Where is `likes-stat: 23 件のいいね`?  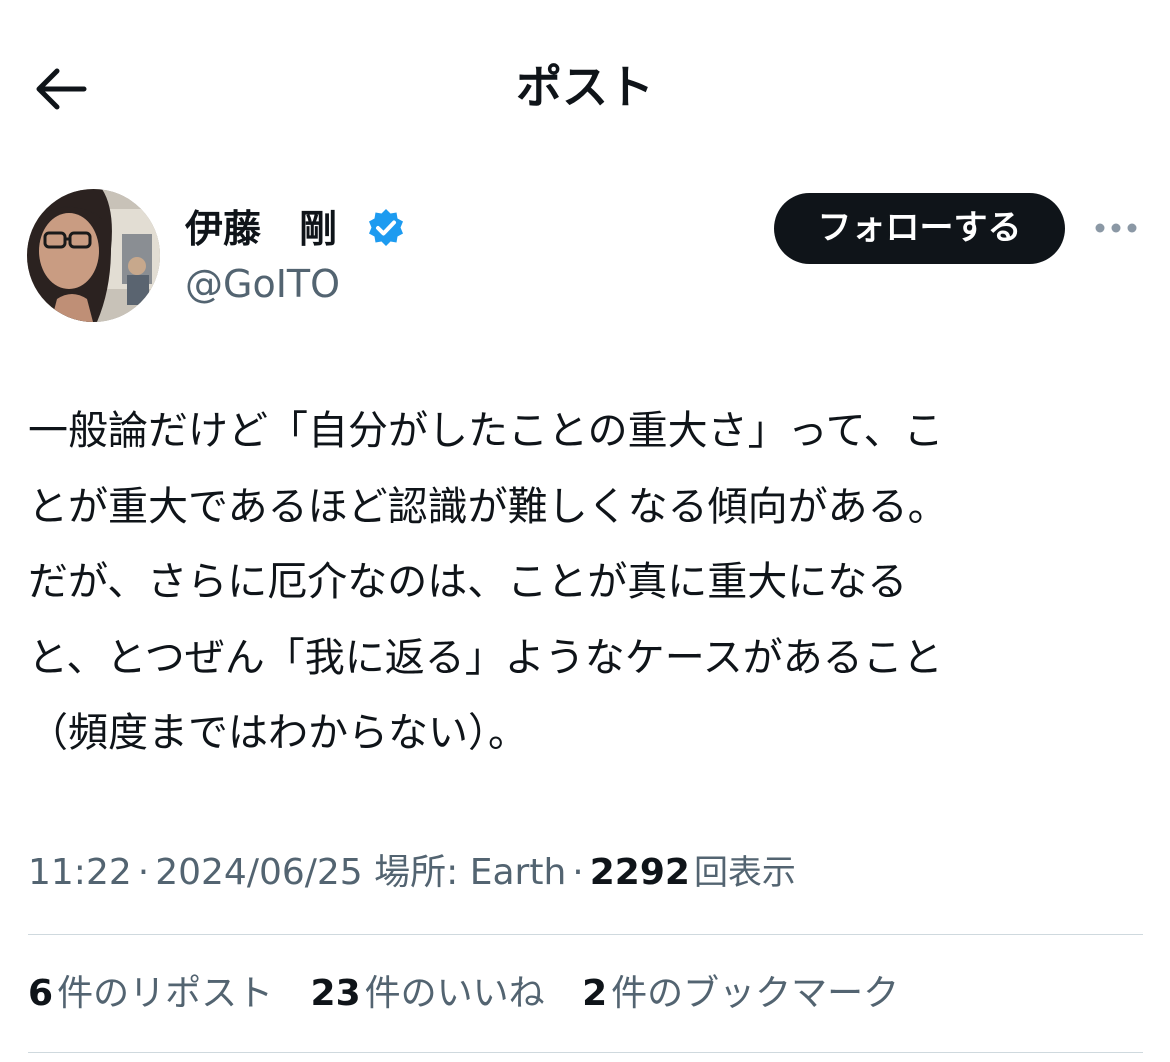
likes-stat: 23 件のいいね is located at coordinates (428, 994).